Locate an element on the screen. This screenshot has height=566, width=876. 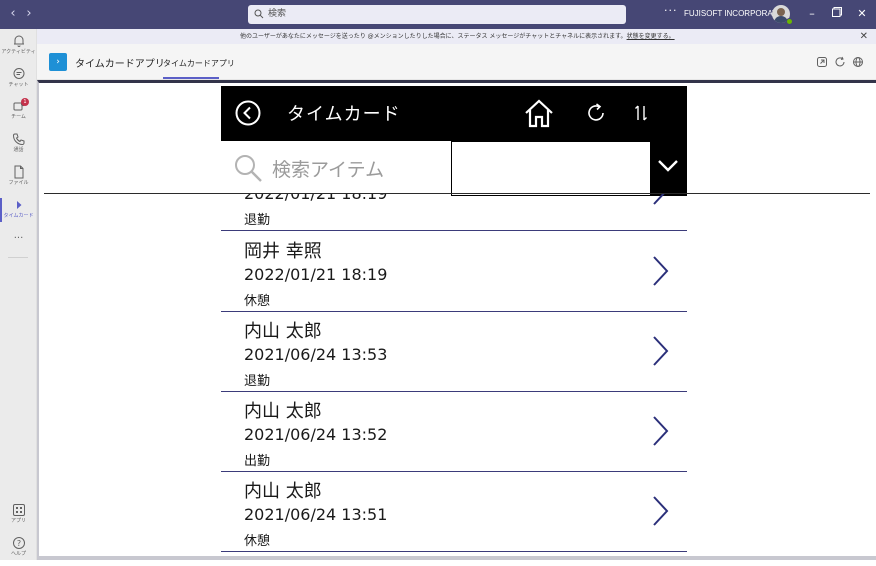
search-input: 検索 is located at coordinates (437, 14).